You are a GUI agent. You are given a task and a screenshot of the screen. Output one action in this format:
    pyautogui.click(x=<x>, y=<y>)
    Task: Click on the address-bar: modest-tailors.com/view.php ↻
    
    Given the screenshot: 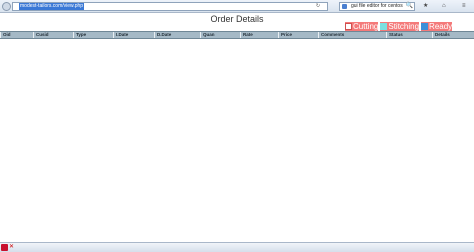 What is the action you would take?
    pyautogui.click(x=170, y=6)
    